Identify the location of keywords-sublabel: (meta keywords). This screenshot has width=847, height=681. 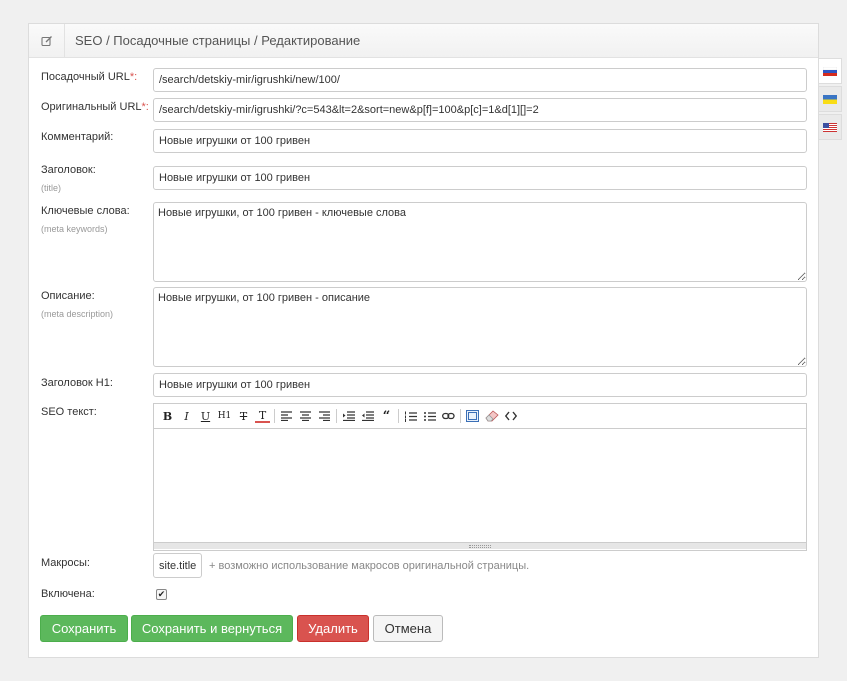
(74, 229).